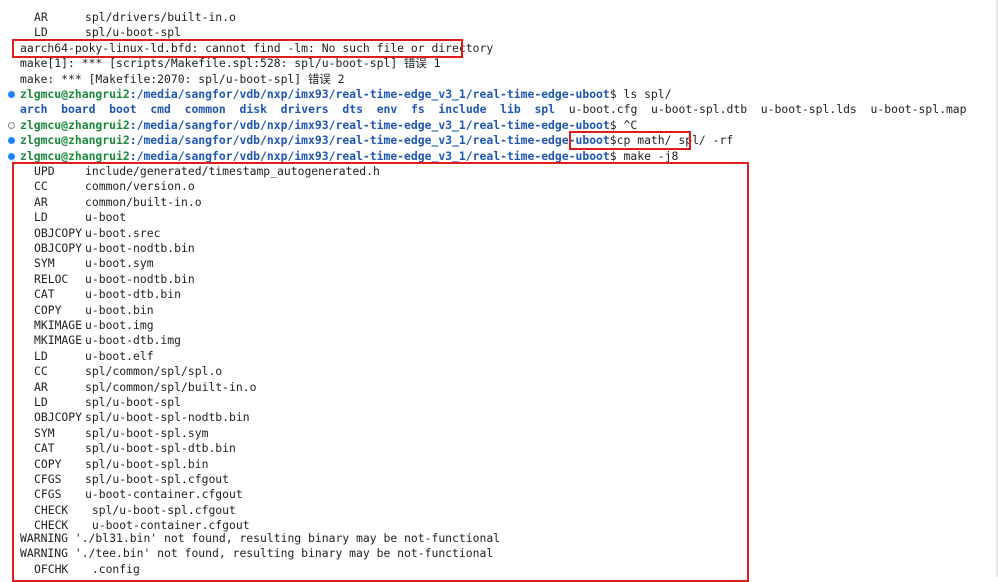 The width and height of the screenshot is (998, 582). Describe the element at coordinates (143, 201) in the screenshot. I see `build-step-target: common/built-in.o` at that location.